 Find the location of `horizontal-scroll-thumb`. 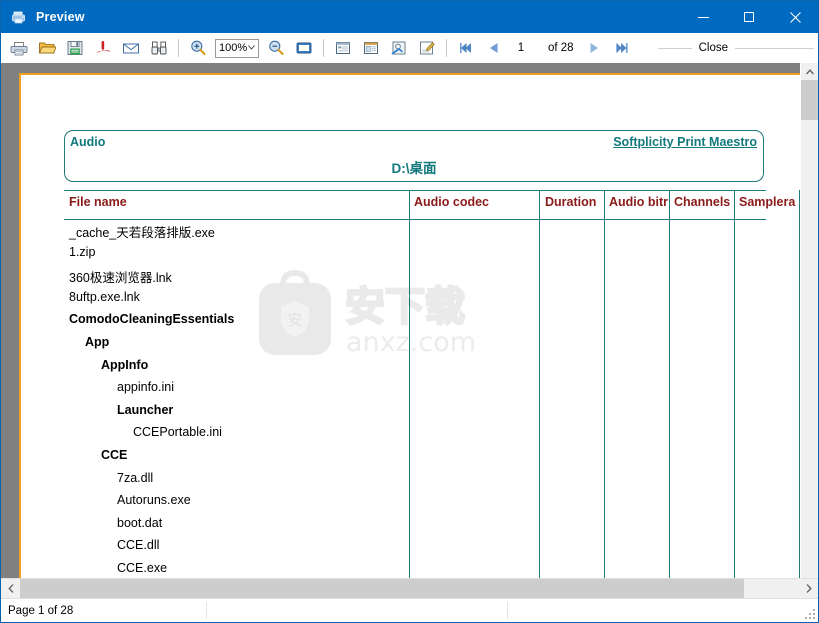

horizontal-scroll-thumb is located at coordinates (382, 588).